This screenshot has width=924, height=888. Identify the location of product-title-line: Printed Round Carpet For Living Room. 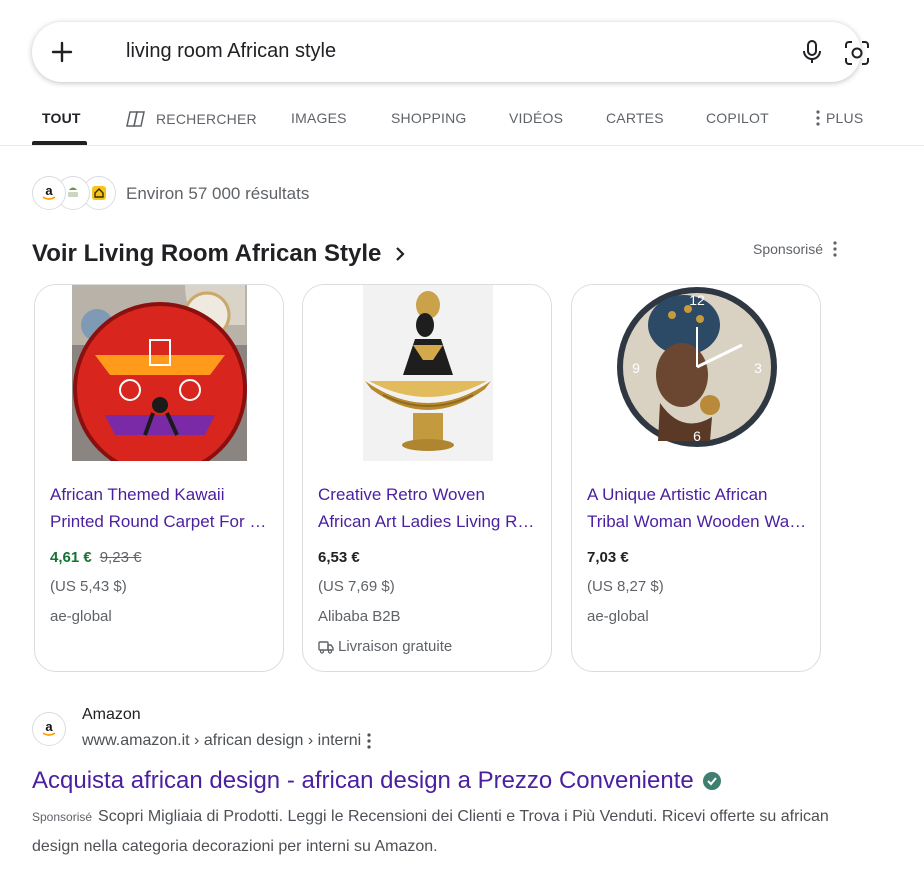
(161, 521).